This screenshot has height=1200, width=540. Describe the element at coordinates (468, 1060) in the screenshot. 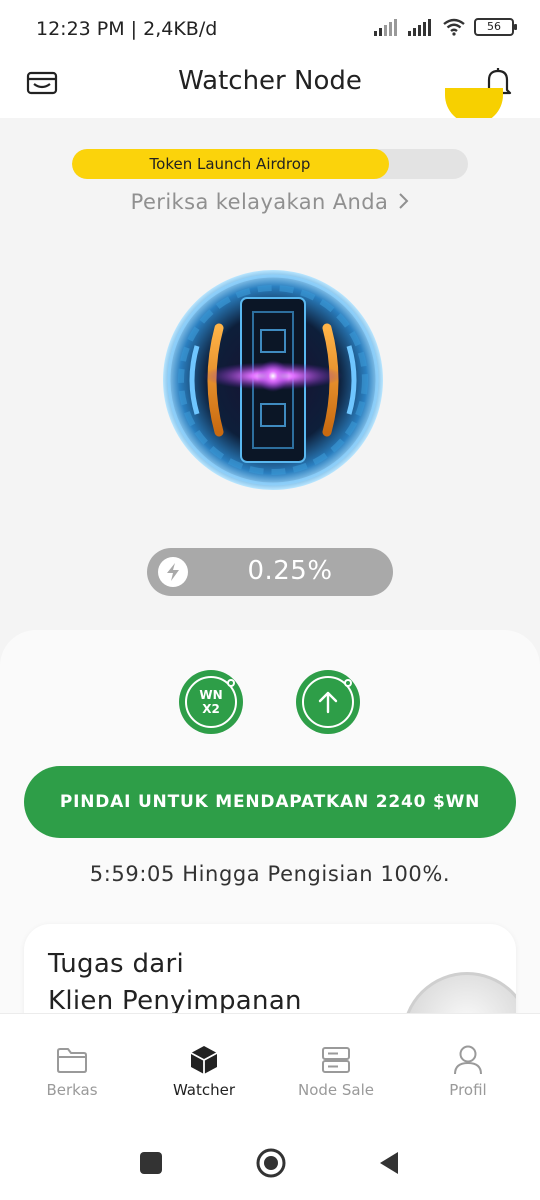

I see `person-icon` at that location.